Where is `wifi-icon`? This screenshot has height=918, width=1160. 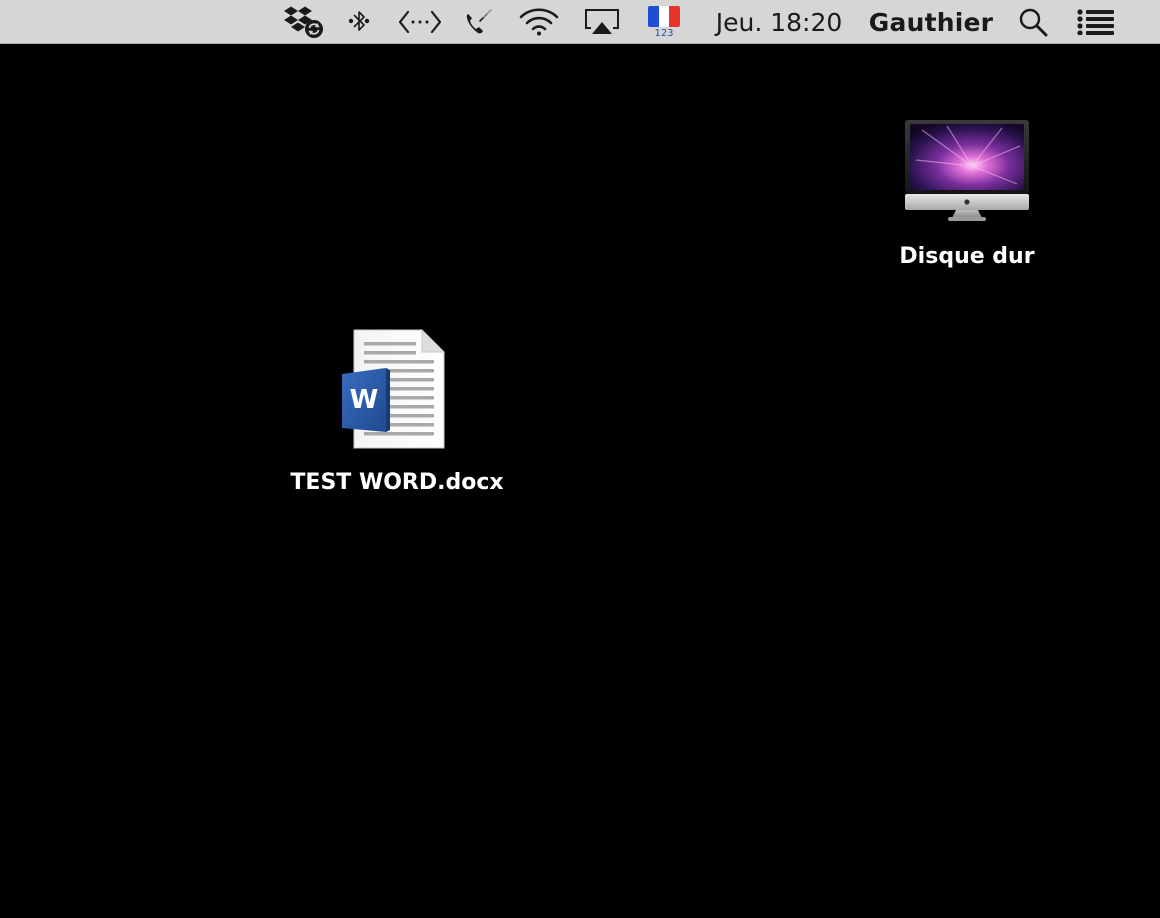
wifi-icon is located at coordinates (539, 22).